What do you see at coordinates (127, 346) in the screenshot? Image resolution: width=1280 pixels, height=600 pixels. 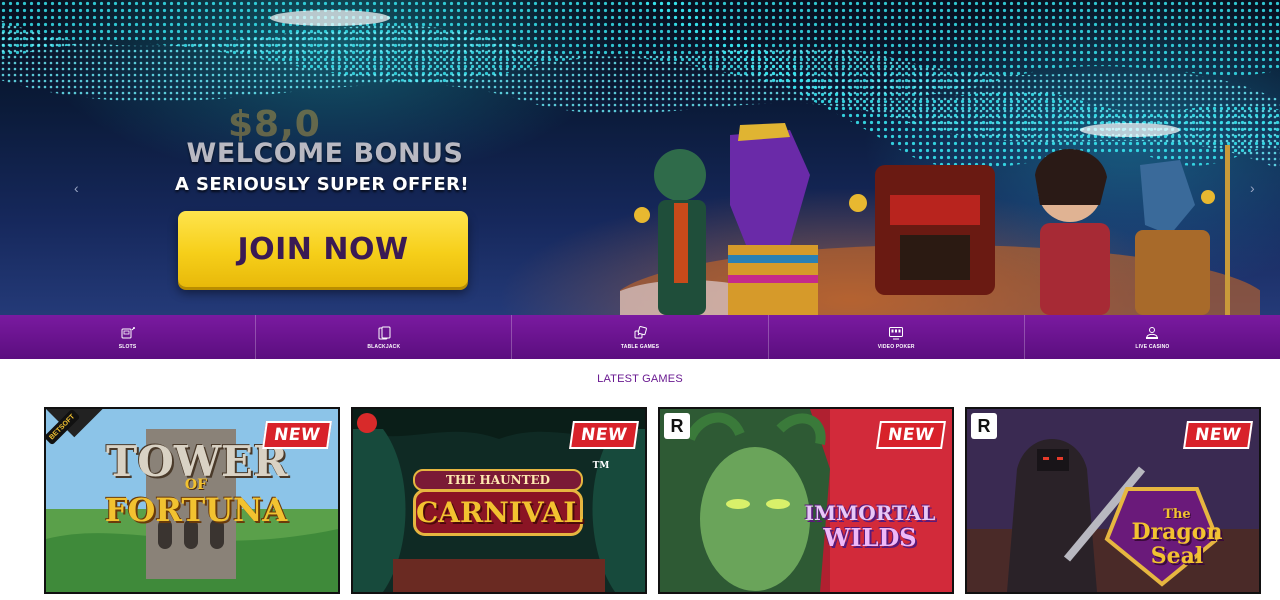 I see `category-label: SLOTS` at bounding box center [127, 346].